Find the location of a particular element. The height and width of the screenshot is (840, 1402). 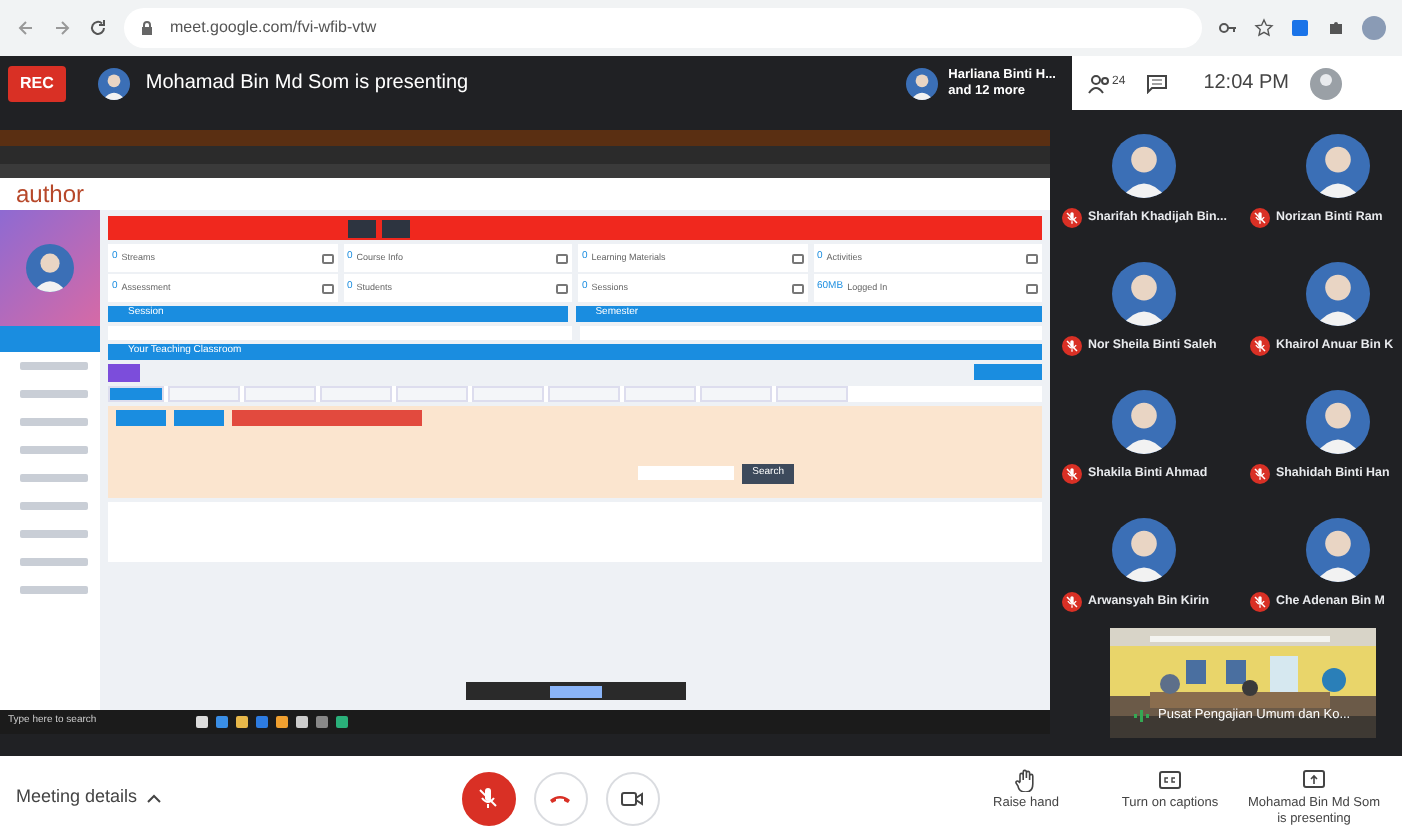

app-logo: author is located at coordinates (50, 195).